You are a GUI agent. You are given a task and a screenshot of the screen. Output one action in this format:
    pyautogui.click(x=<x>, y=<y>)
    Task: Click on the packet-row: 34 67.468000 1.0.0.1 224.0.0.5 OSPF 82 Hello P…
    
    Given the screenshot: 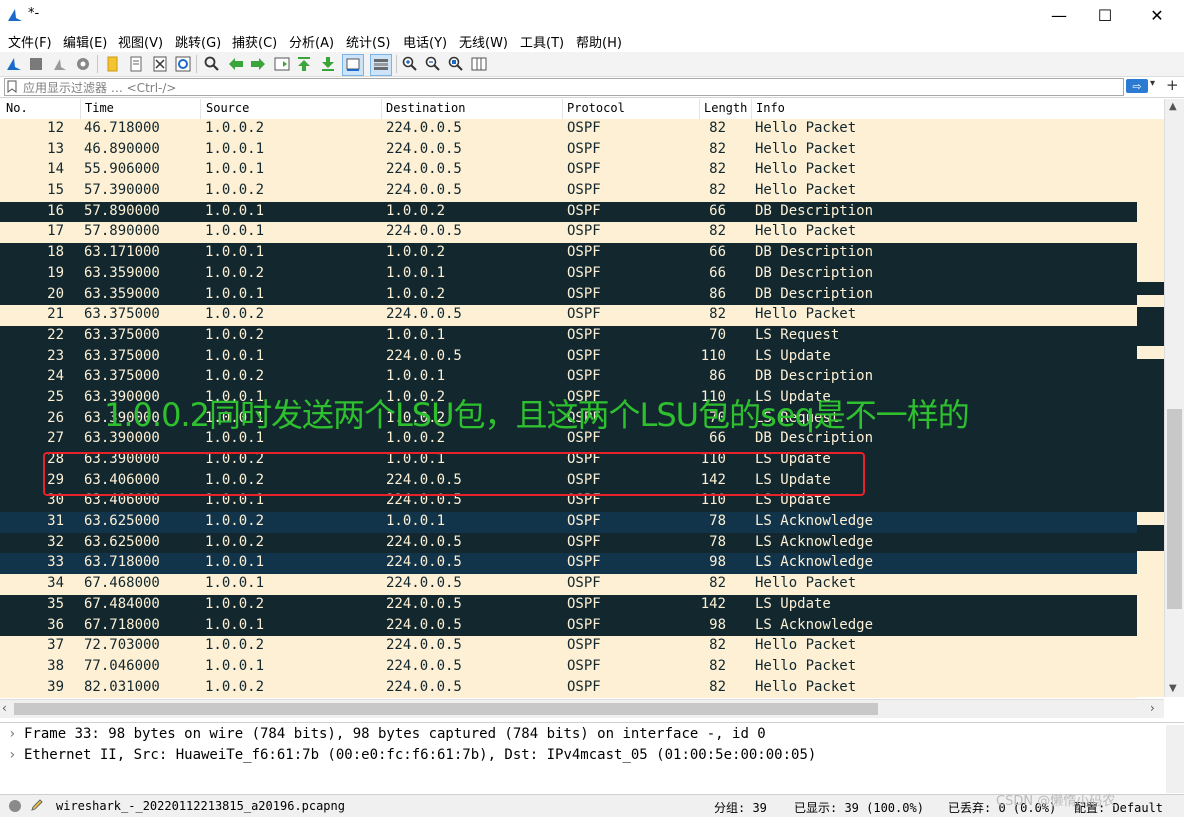 What is the action you would take?
    pyautogui.click(x=568, y=584)
    